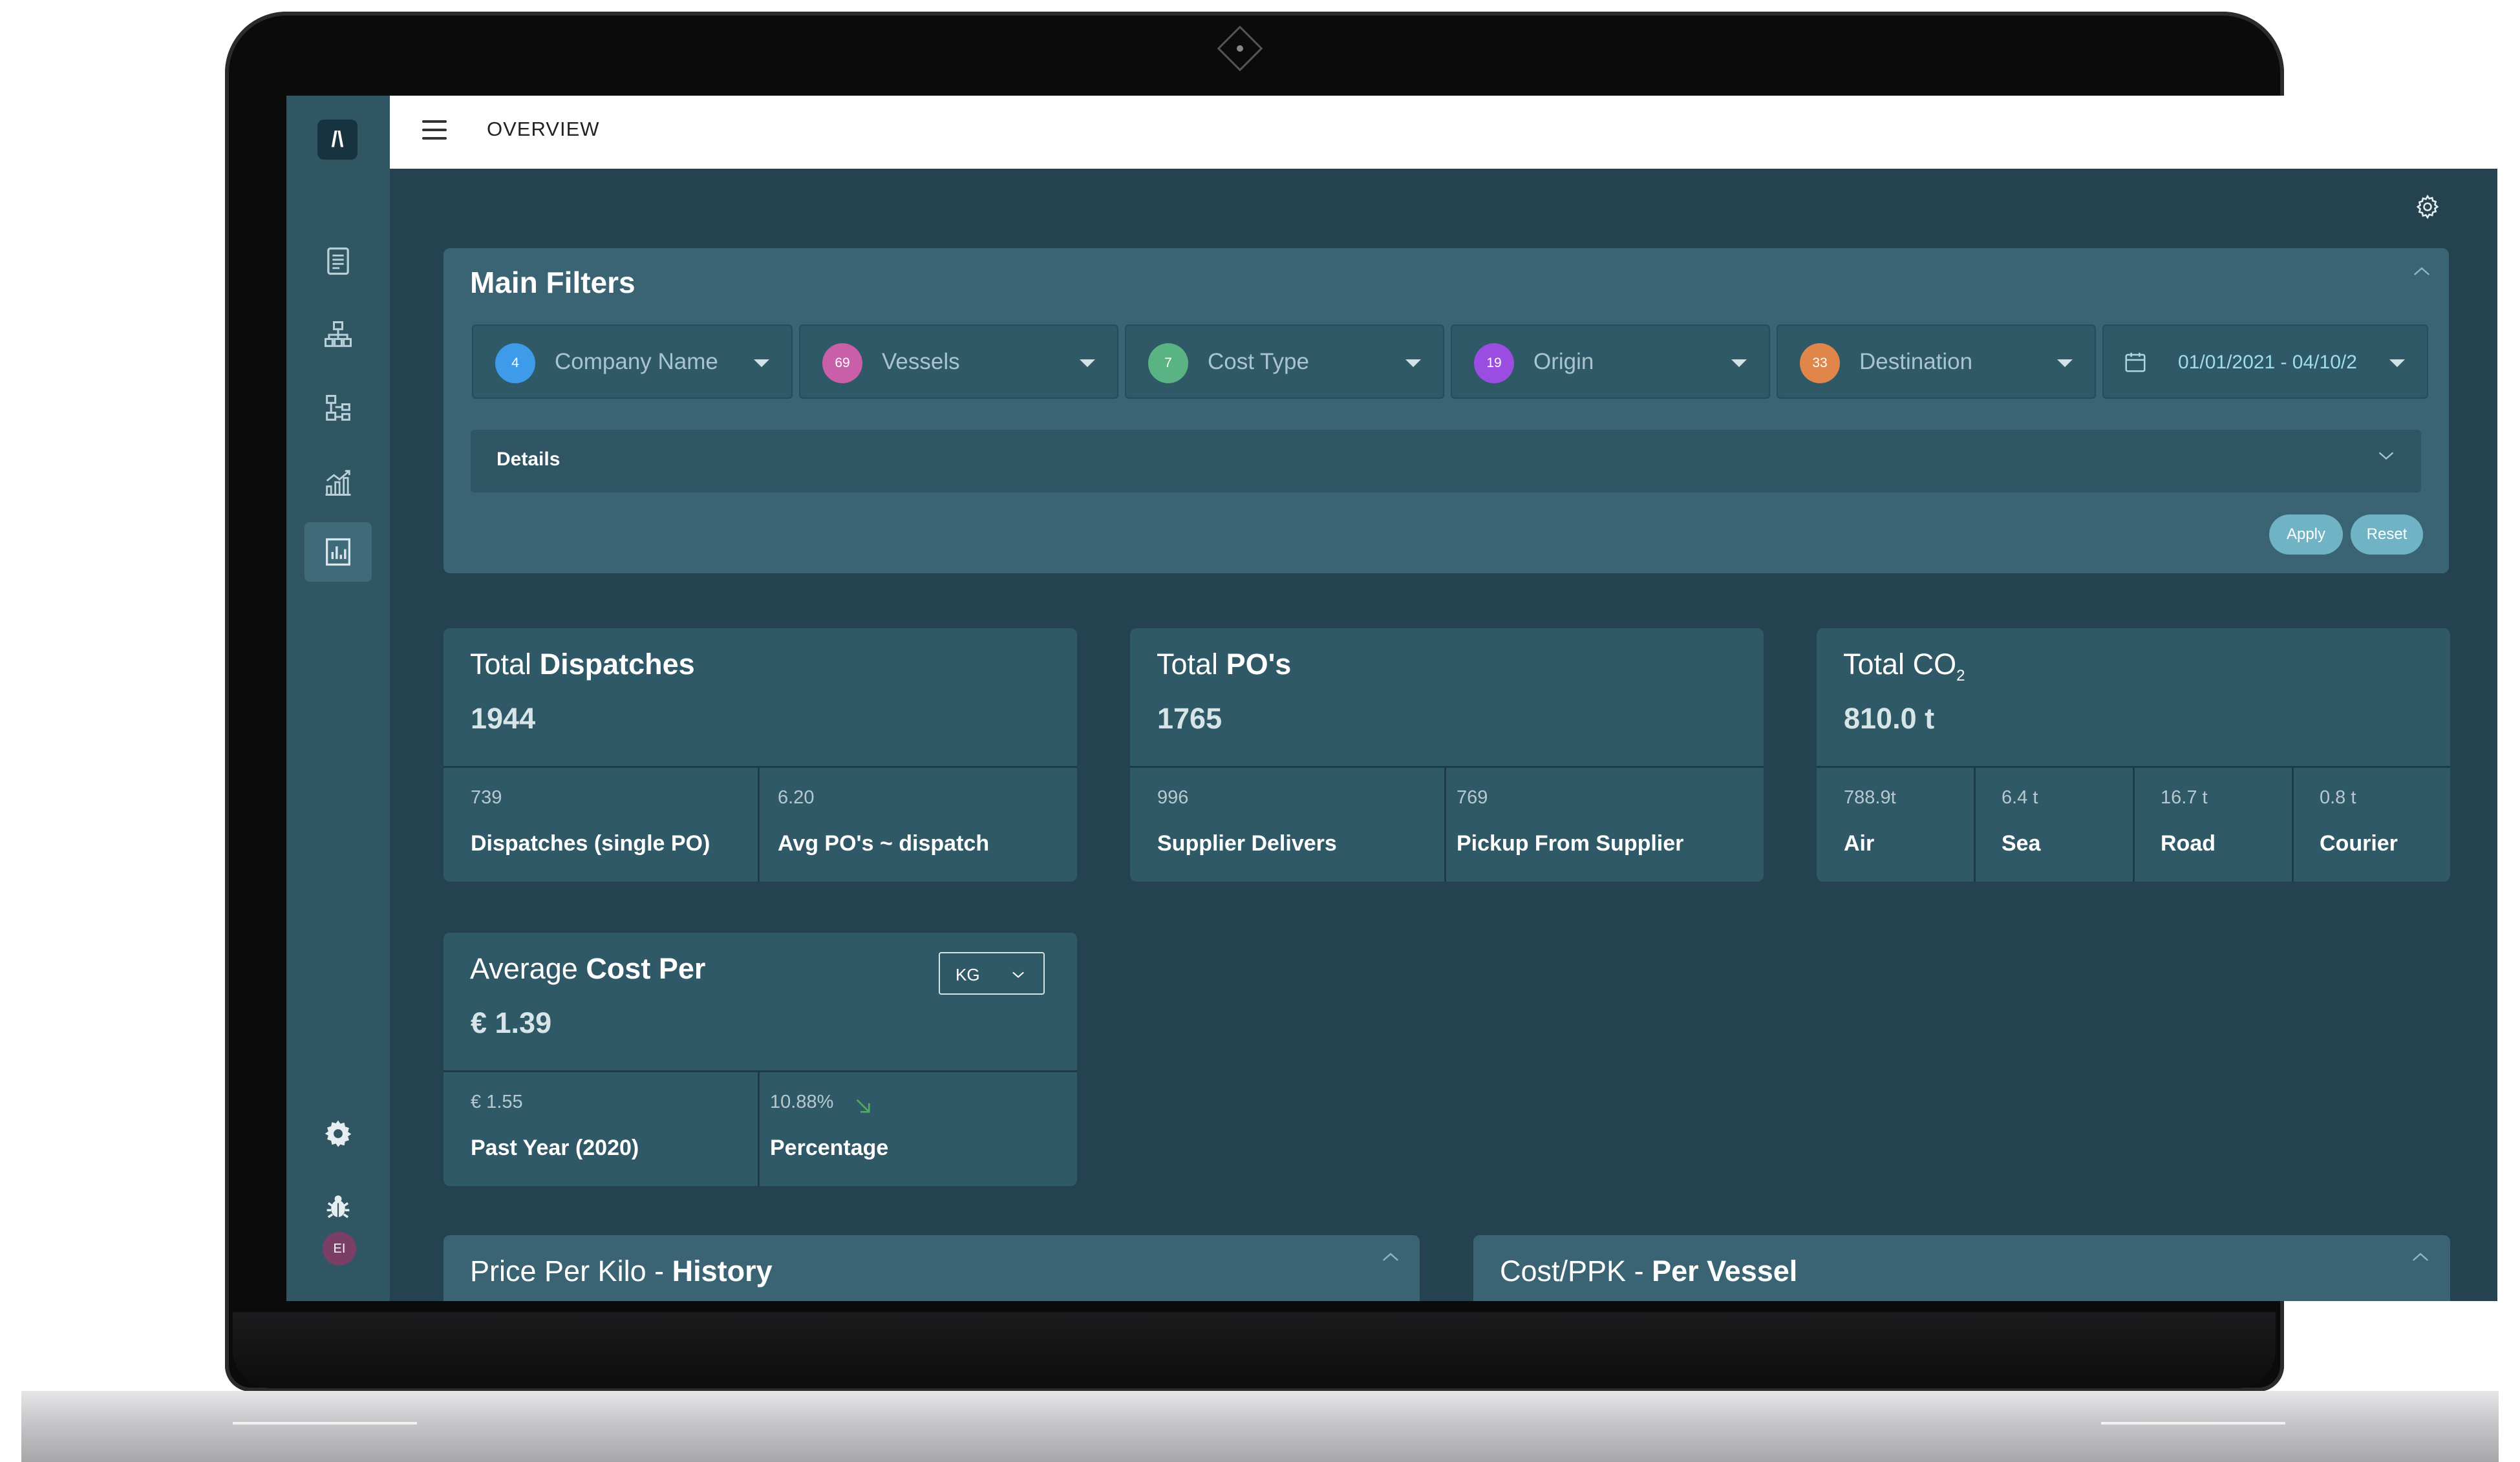 The image size is (2520, 1462). Describe the element at coordinates (553, 282) in the screenshot. I see `filters-title: Main Filters` at that location.